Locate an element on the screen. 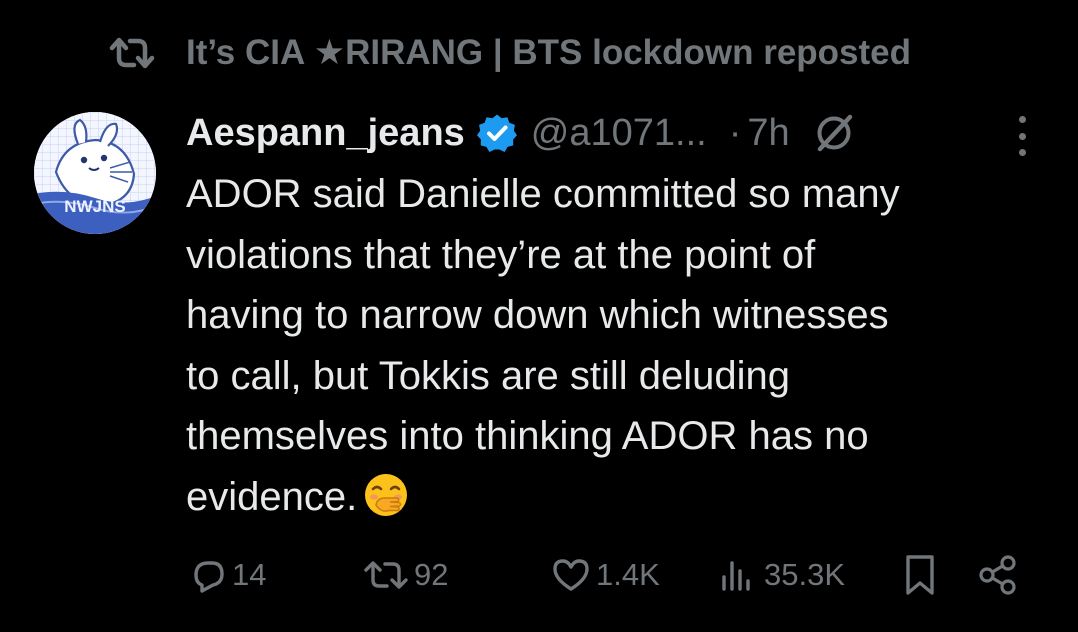  post-text-last-line: evidence. is located at coordinates (606, 497).